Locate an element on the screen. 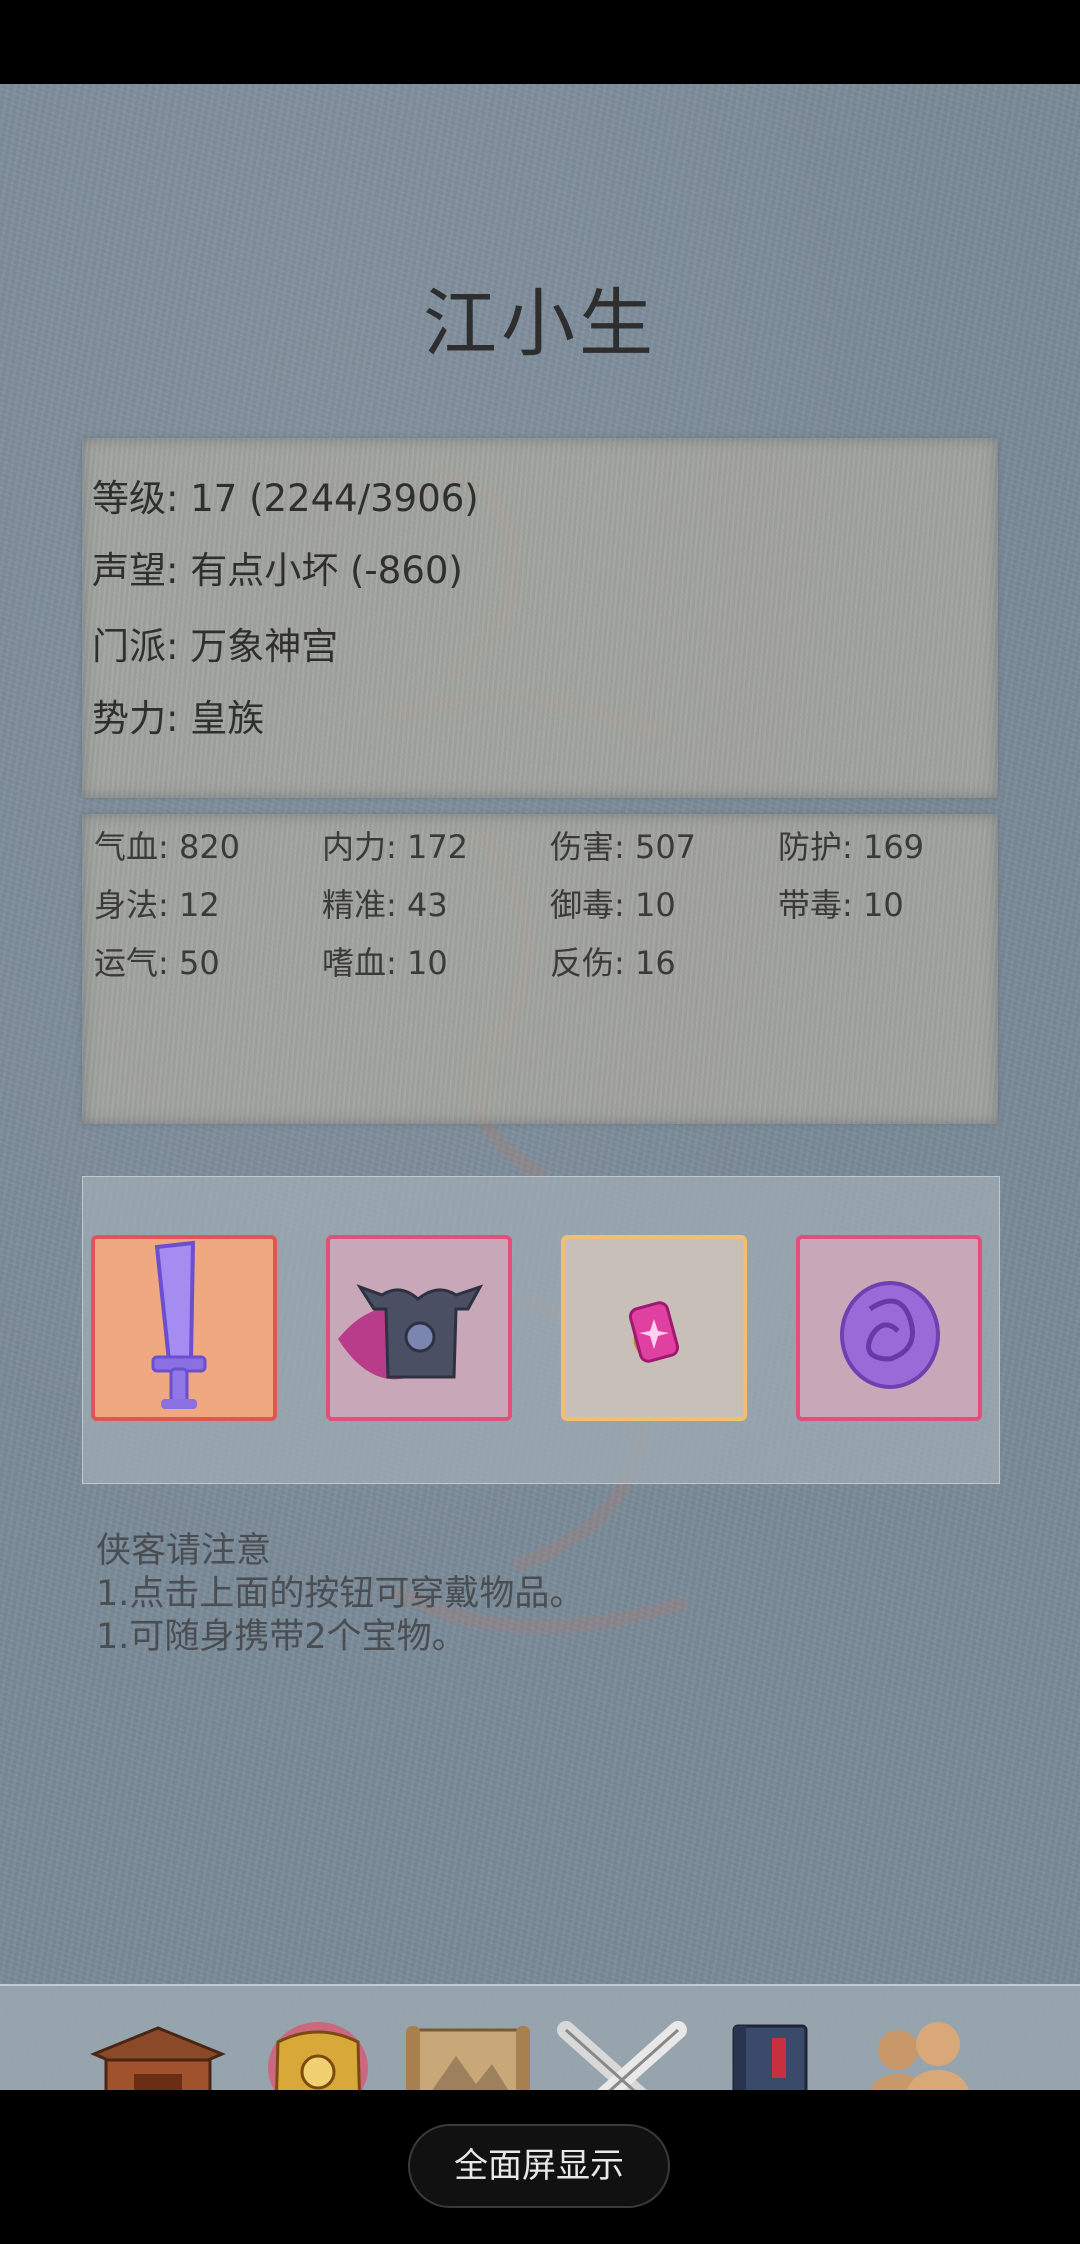  gem-icon is located at coordinates (654, 1332).